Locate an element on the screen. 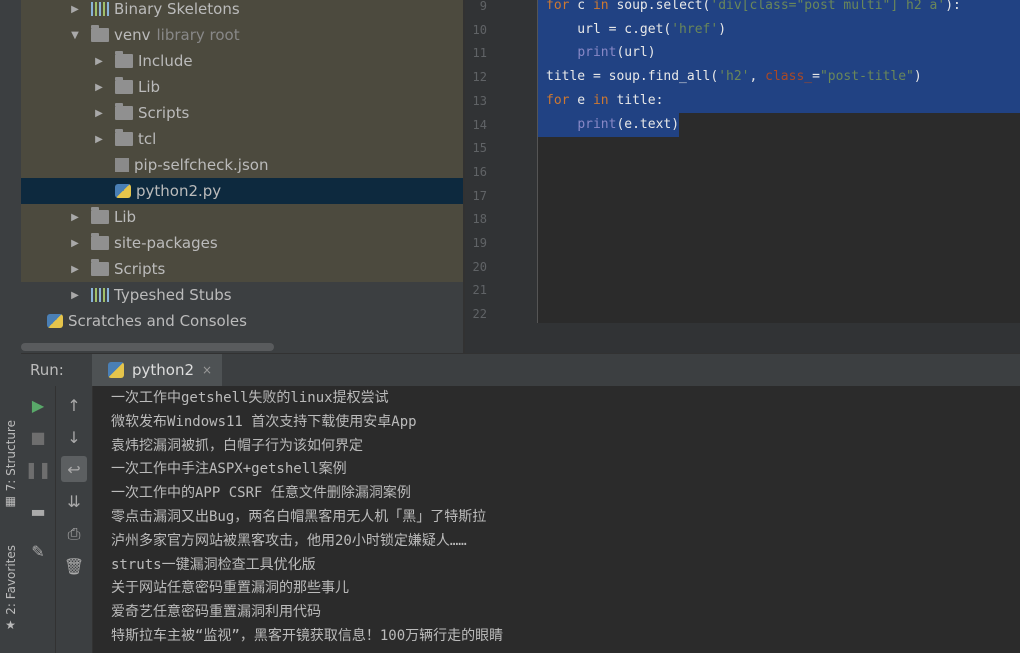 The image size is (1020, 653). editor-bottom-area is located at coordinates (742, 338).